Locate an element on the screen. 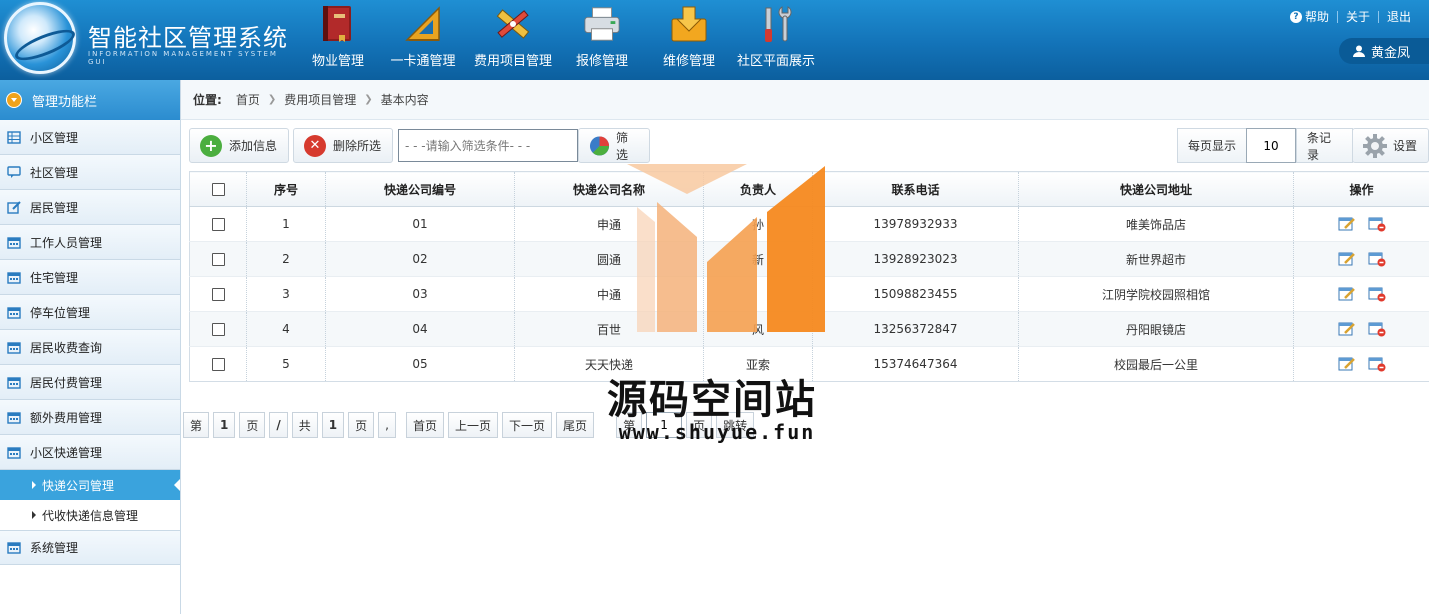 This screenshot has width=1429, height=614. cell-code: 02 is located at coordinates (420, 259).